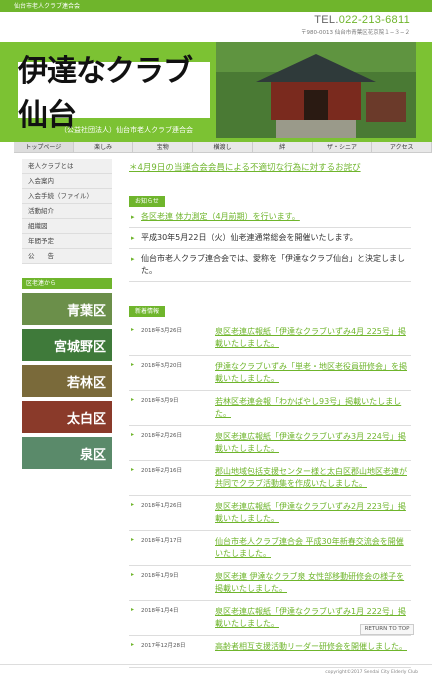  I want to click on org-name: （公益社団法人）仙台市老人クラブ連合会, so click(126, 130).